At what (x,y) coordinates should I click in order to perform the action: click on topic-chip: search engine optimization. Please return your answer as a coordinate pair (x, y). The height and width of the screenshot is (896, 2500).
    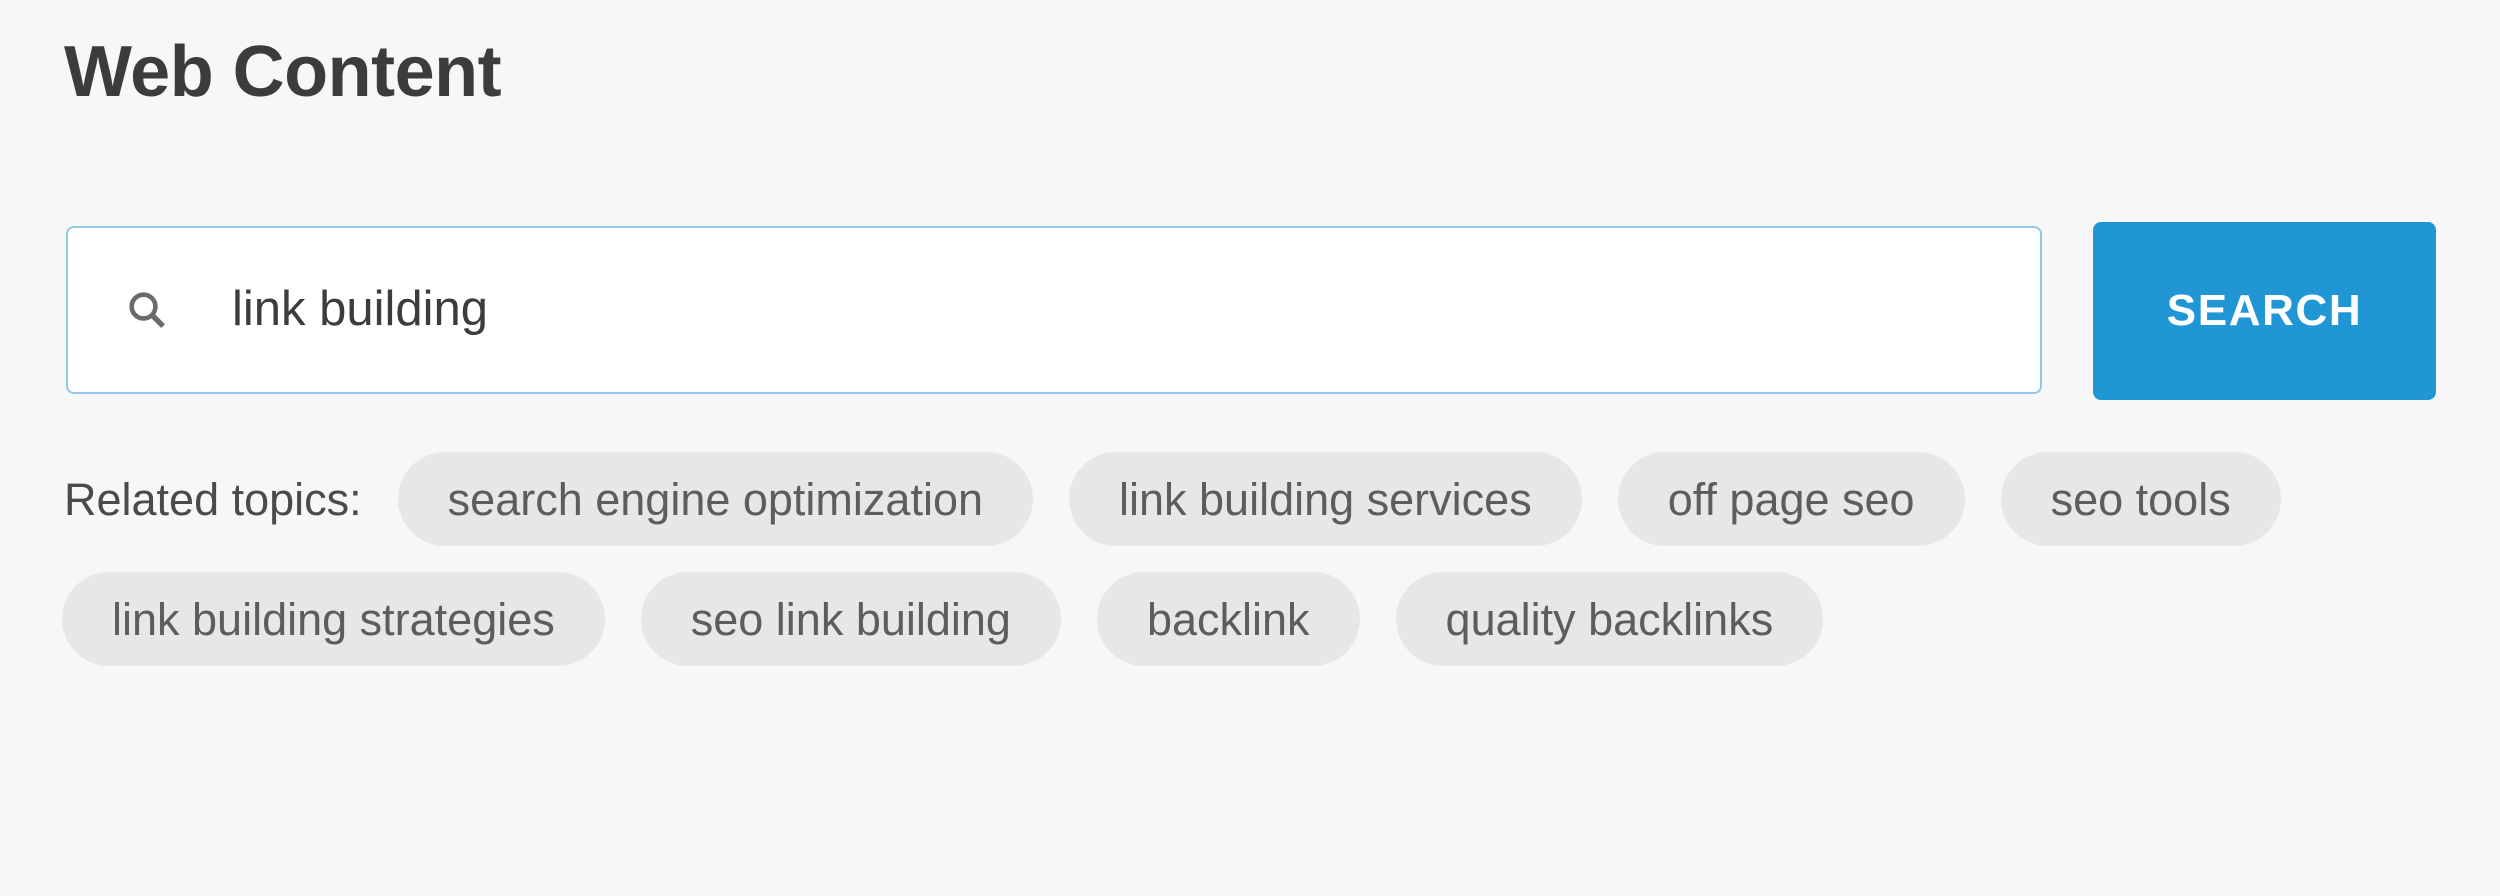
    Looking at the image, I should click on (715, 499).